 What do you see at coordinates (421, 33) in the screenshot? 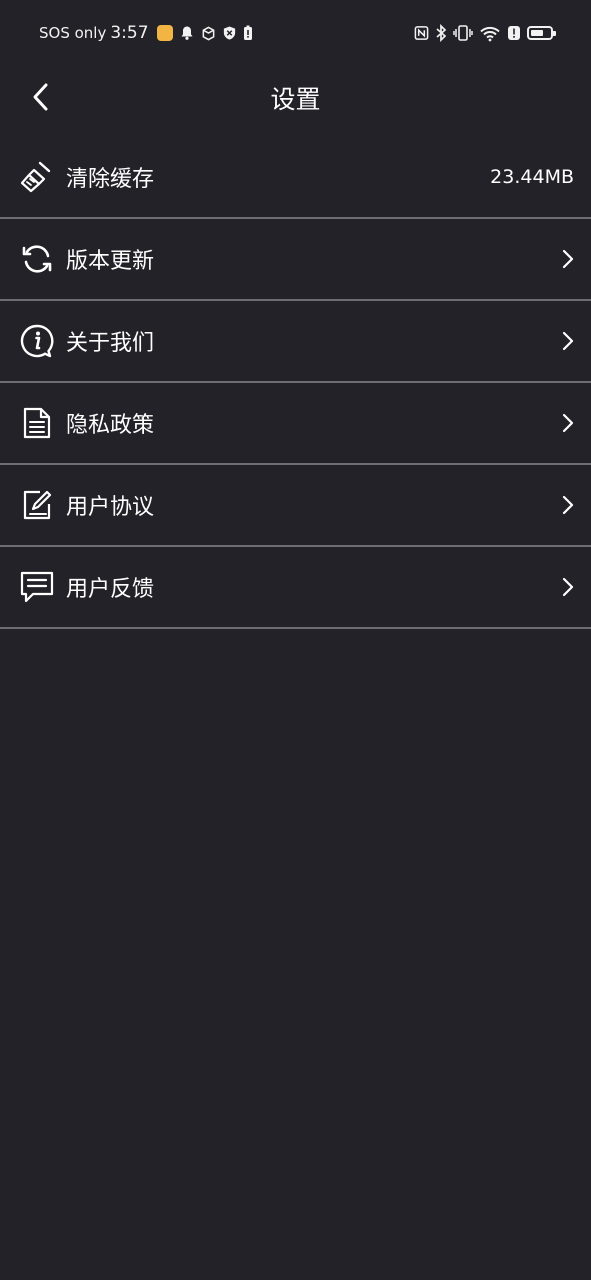
I see `nfc-icon` at bounding box center [421, 33].